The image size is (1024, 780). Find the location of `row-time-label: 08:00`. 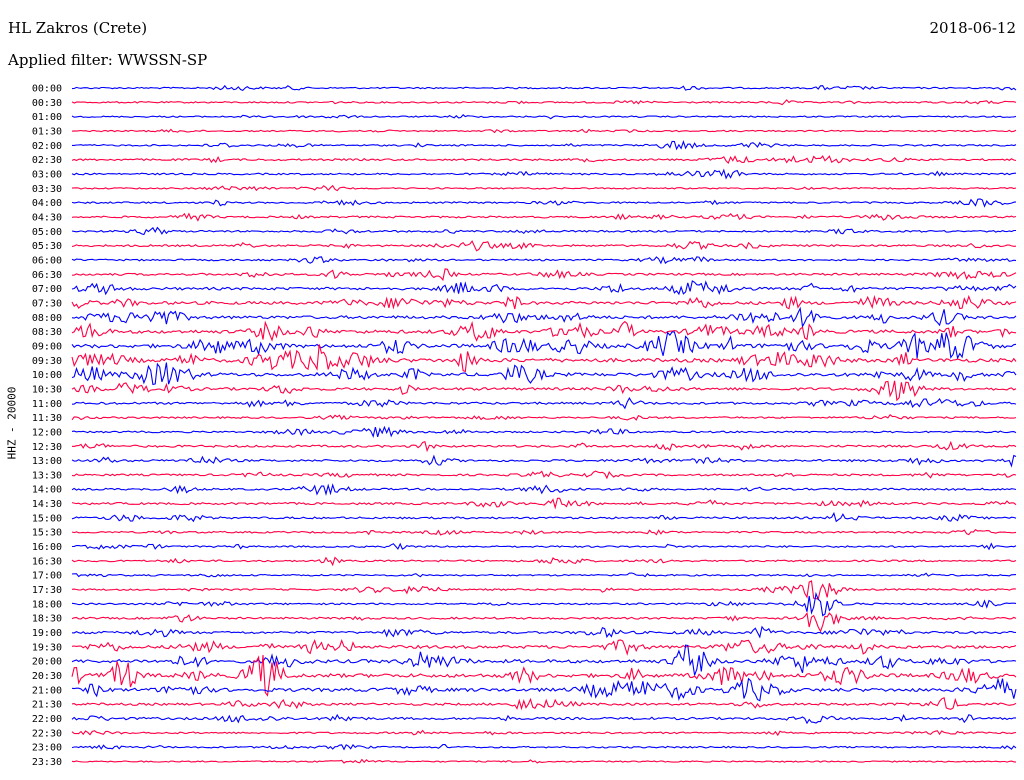

row-time-label: 08:00 is located at coordinates (47, 318).